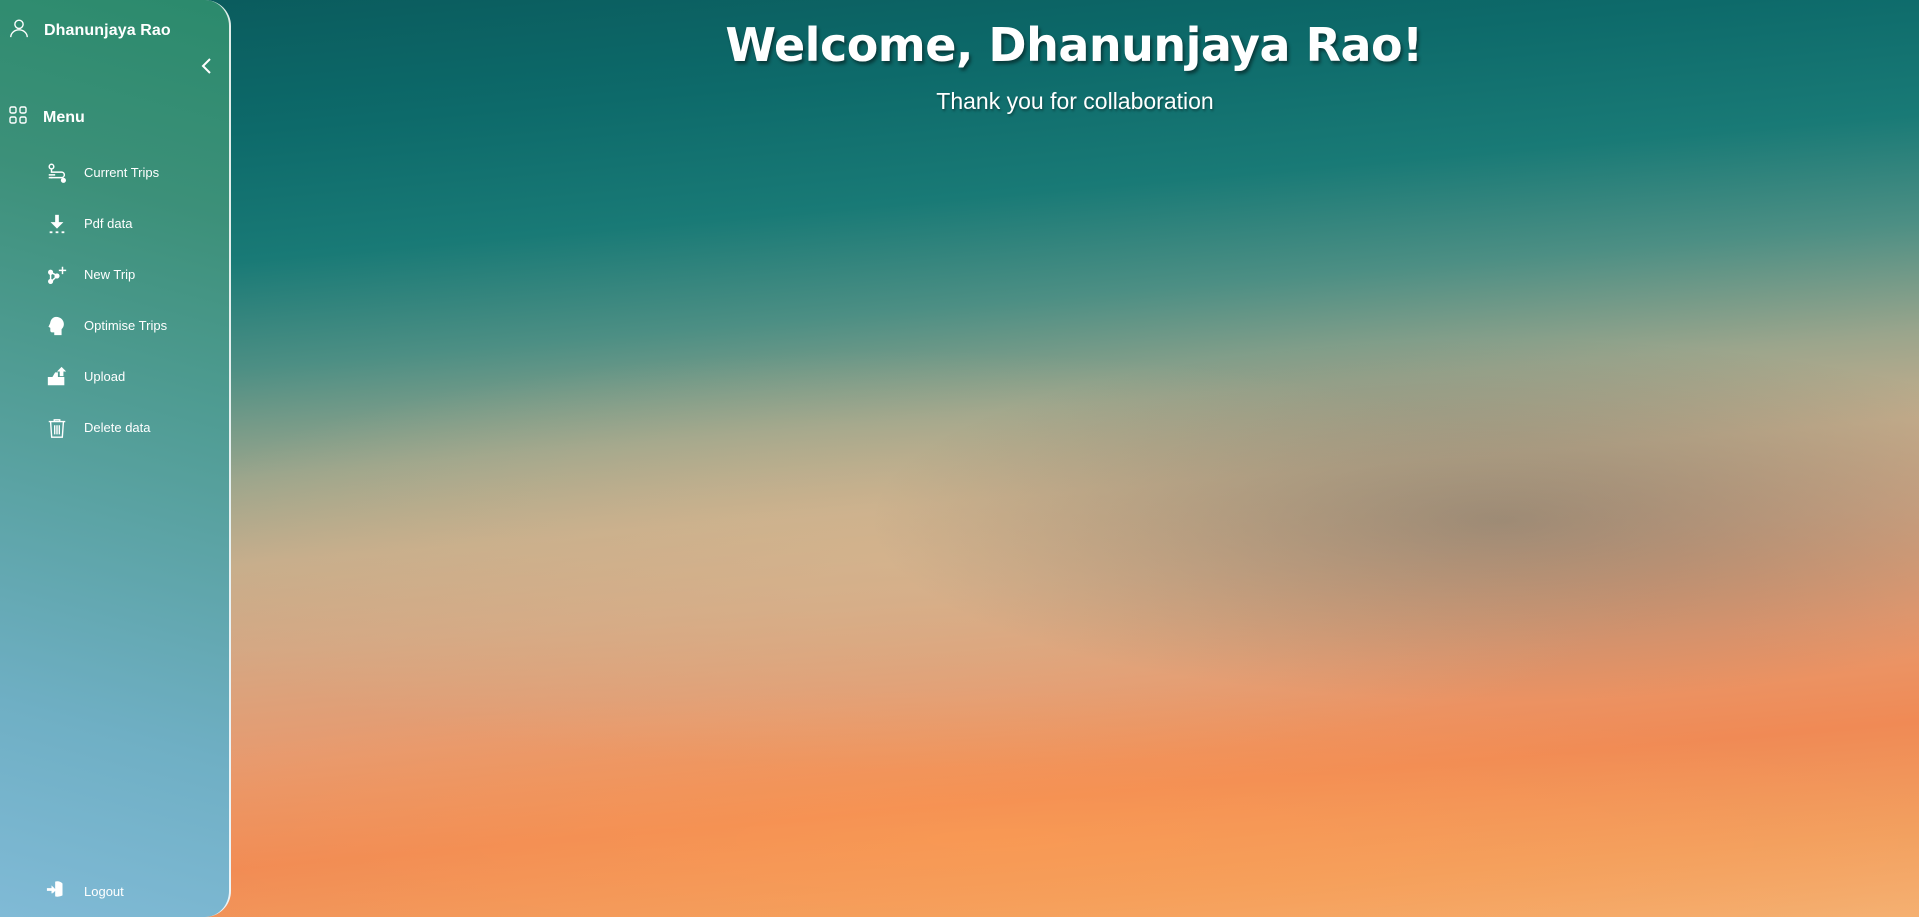 The width and height of the screenshot is (1919, 917). I want to click on sidebar-item-pdf-data: Pdf data, so click(131, 223).